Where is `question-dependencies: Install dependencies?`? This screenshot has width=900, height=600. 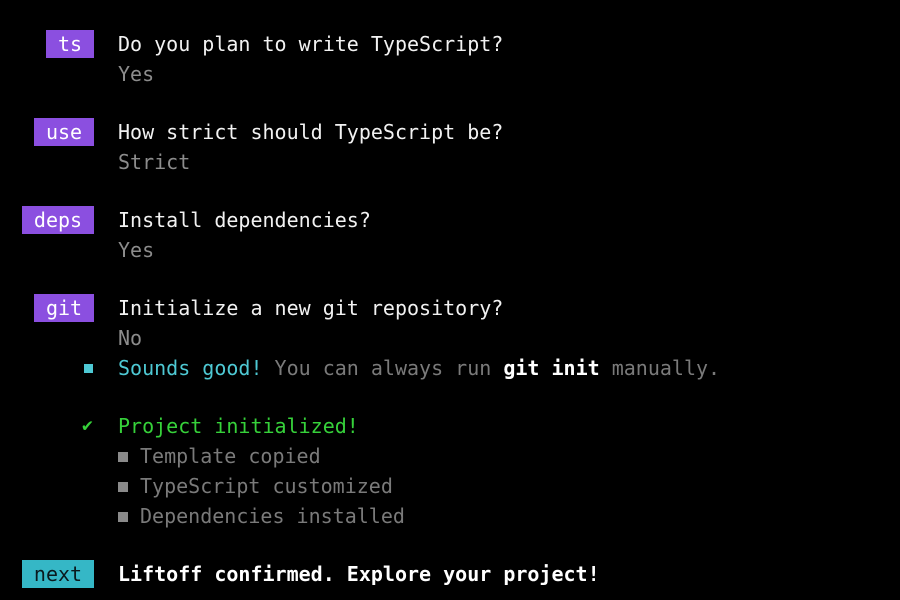 question-dependencies: Install dependencies? is located at coordinates (244, 220).